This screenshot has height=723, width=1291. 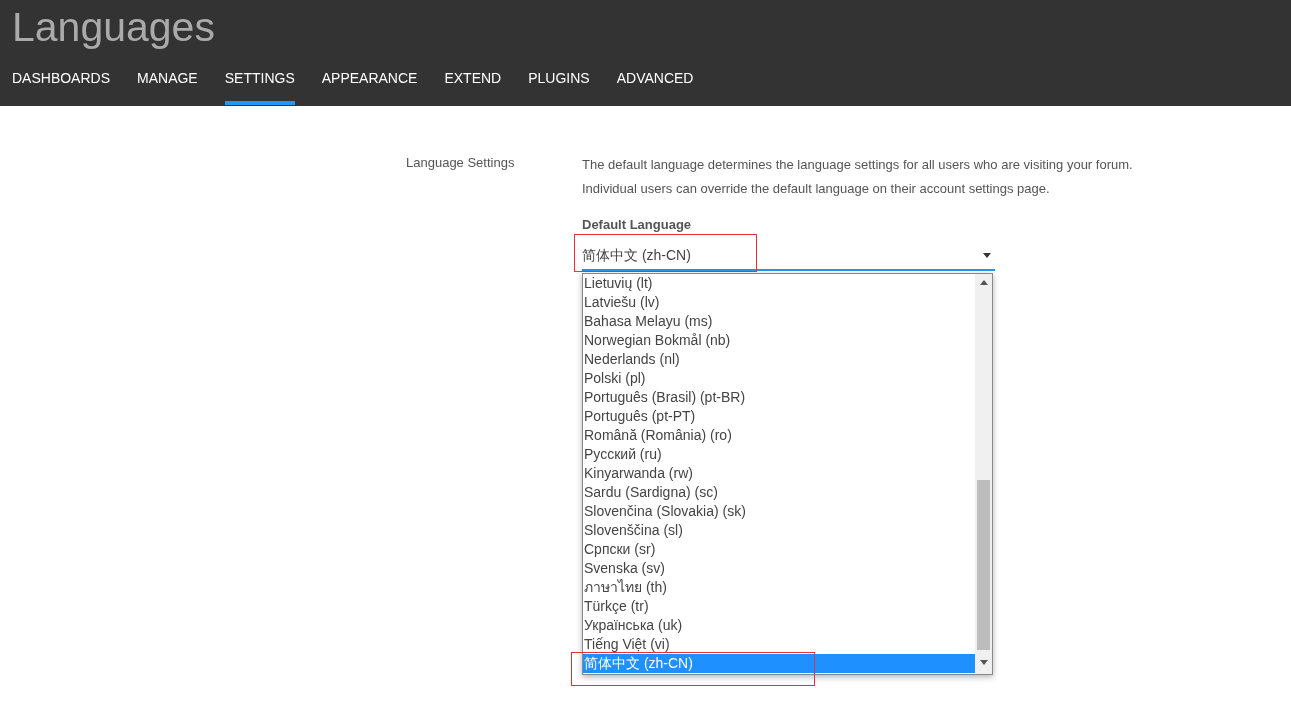 I want to click on dropdown-option: Português (pt-PT), so click(x=779, y=416).